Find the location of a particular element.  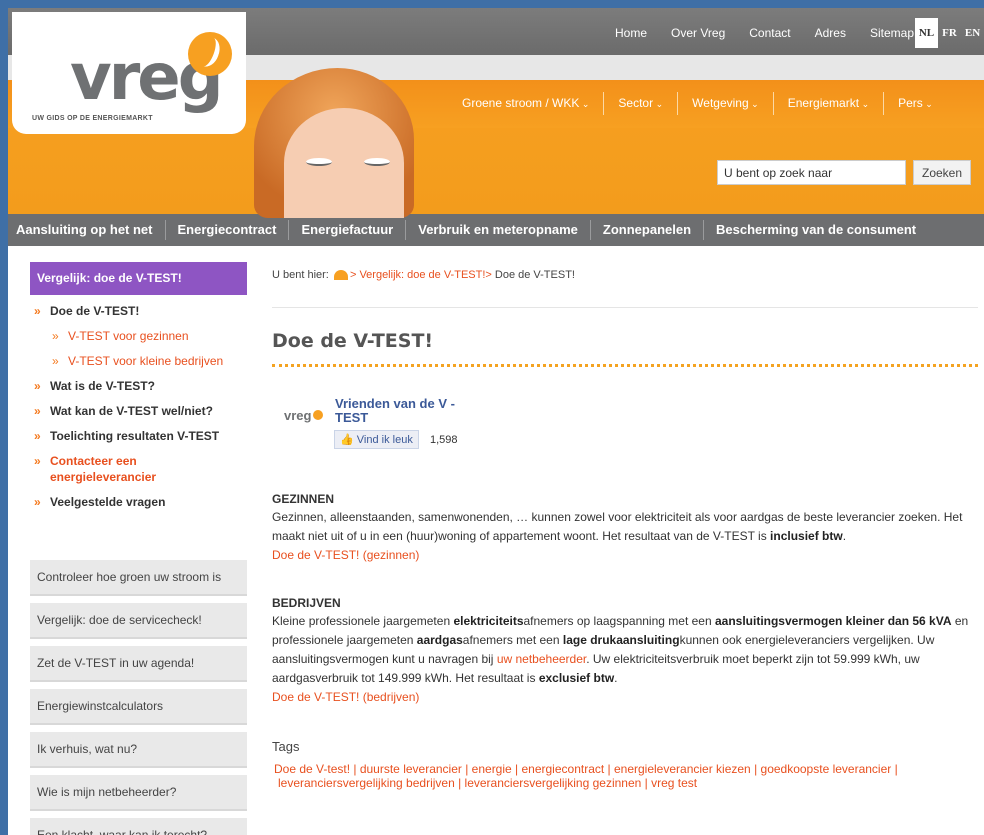

sidebar-item-doe-de-vtest: » Doe de V-TEST! is located at coordinates (138, 311).